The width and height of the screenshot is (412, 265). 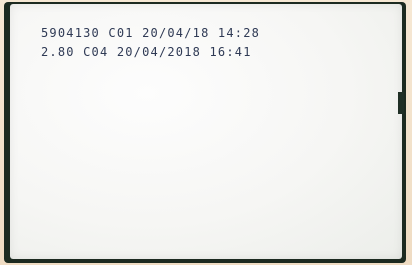 What do you see at coordinates (401, 103) in the screenshot?
I see `card-edge-notch` at bounding box center [401, 103].